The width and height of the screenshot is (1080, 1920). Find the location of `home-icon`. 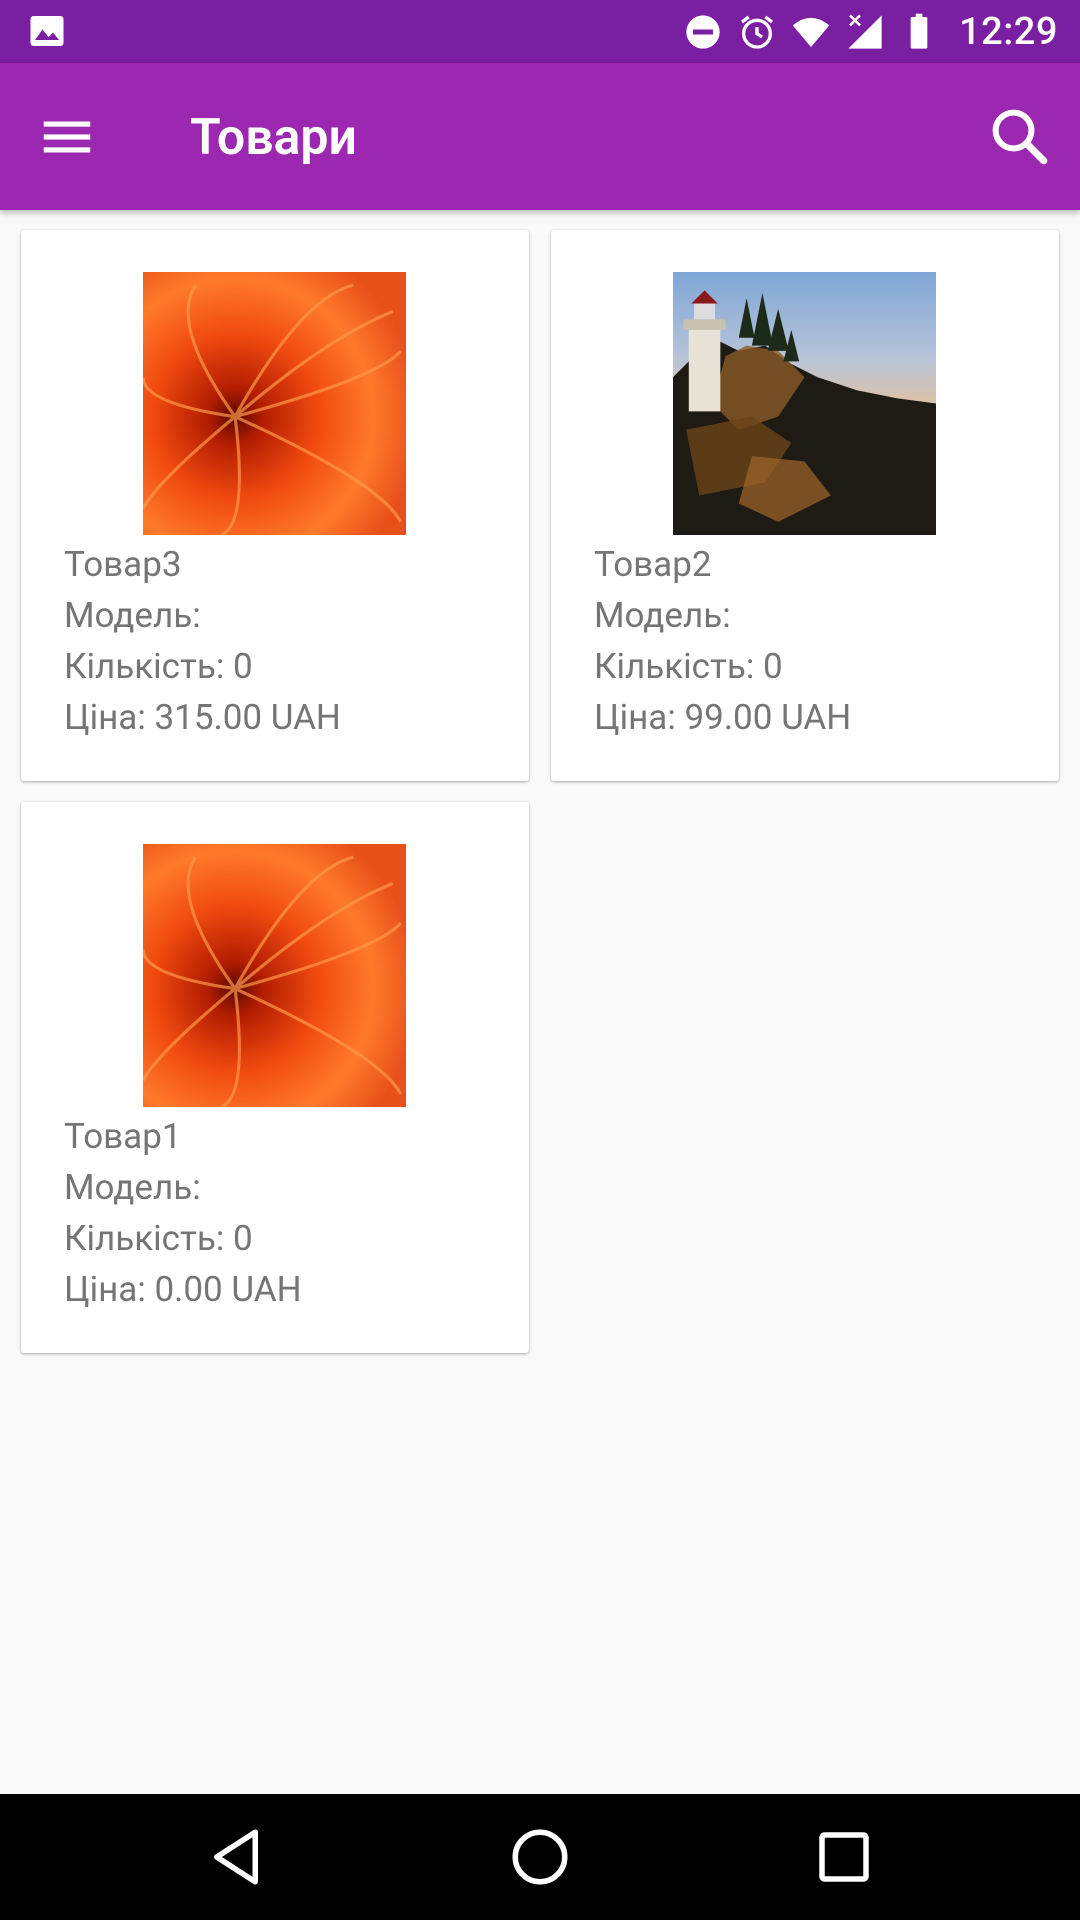

home-icon is located at coordinates (540, 1857).